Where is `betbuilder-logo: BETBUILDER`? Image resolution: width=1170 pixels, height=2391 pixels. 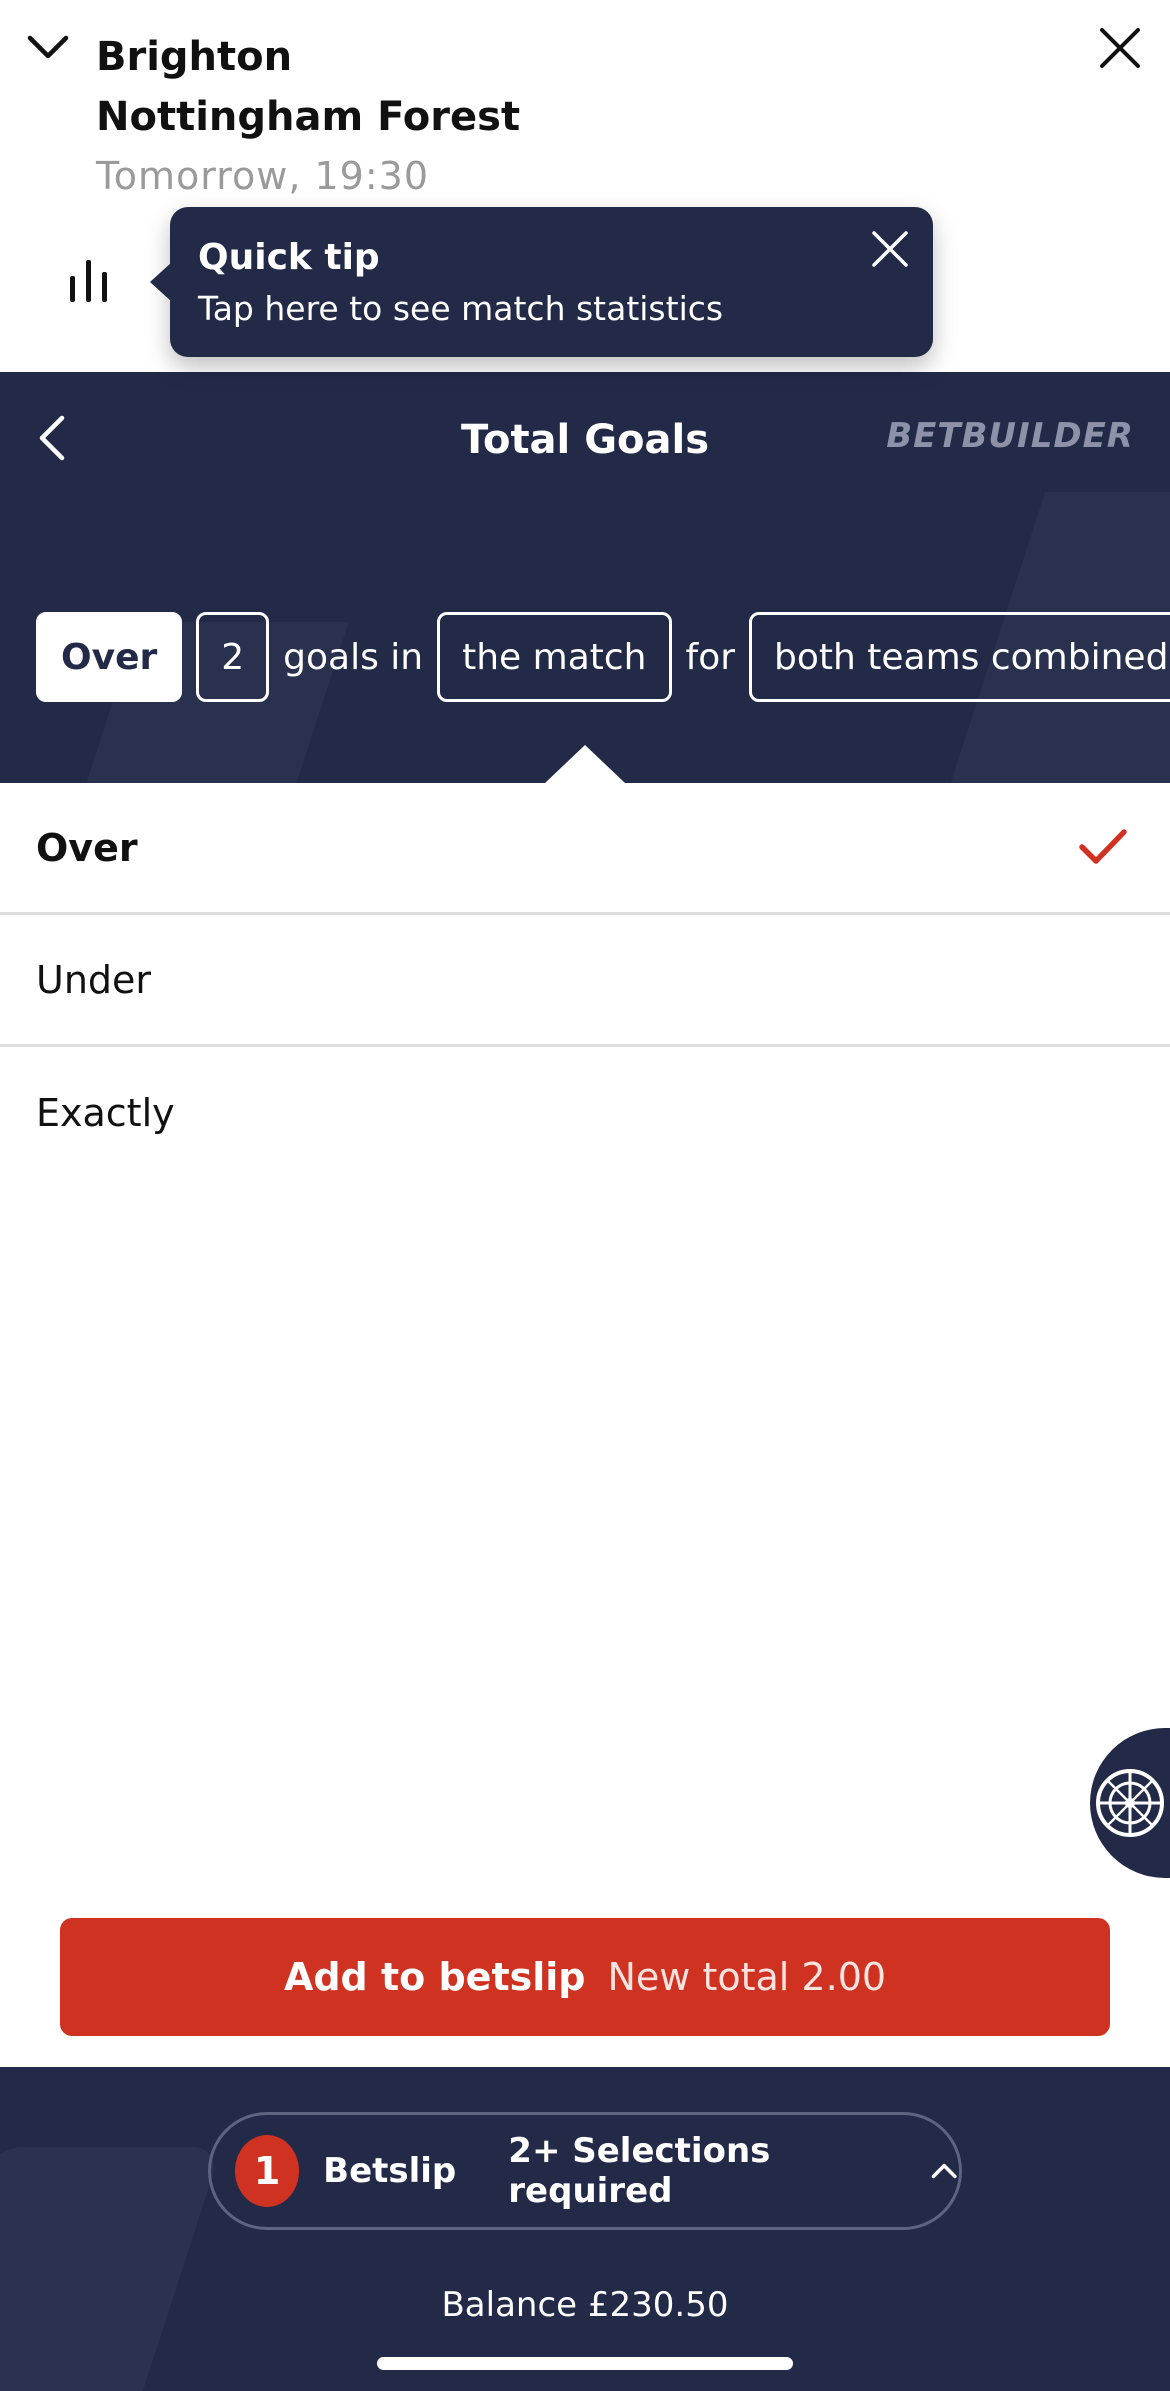 betbuilder-logo: BETBUILDER is located at coordinates (1010, 436).